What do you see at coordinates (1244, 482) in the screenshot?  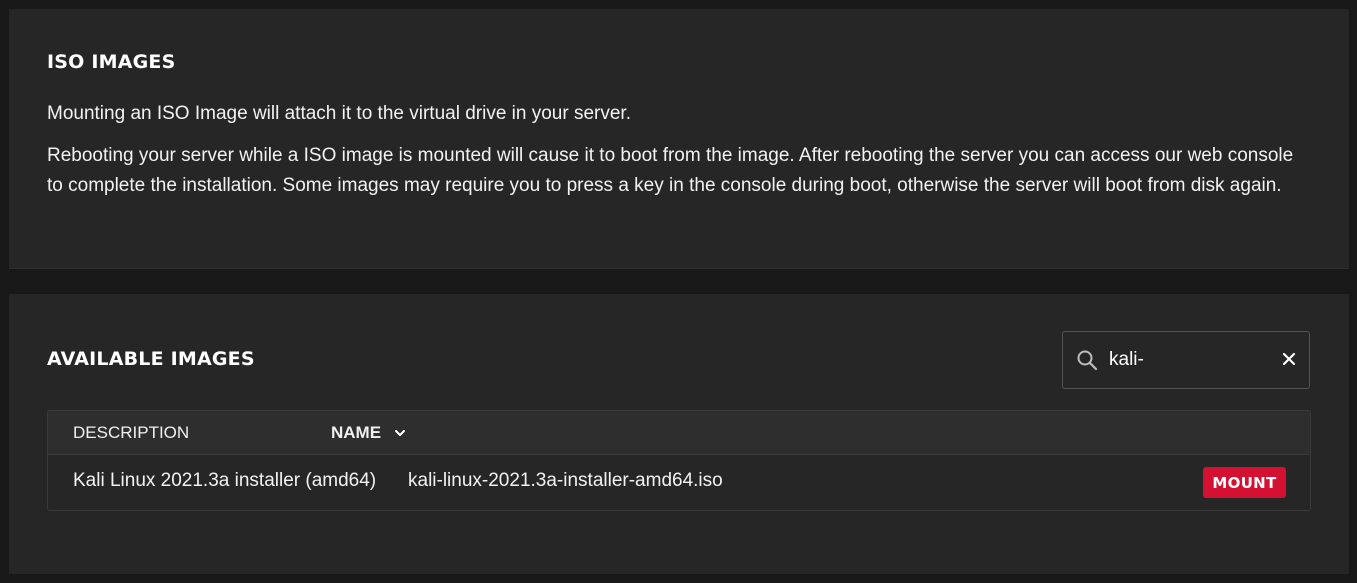 I see `mount-button: MOUNT` at bounding box center [1244, 482].